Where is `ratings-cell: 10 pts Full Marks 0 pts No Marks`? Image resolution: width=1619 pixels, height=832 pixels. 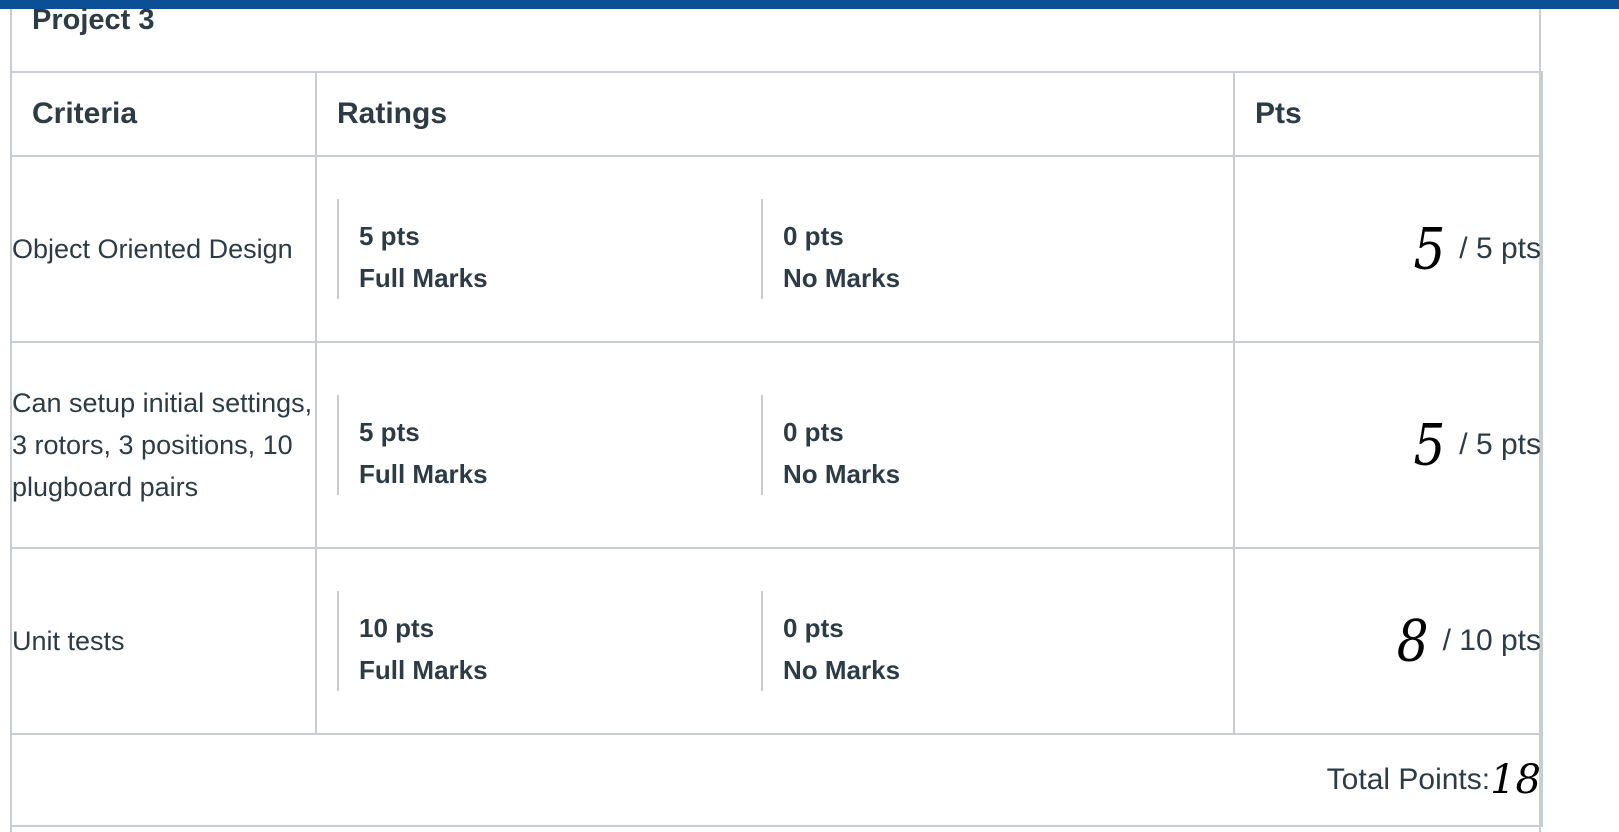 ratings-cell: 10 pts Full Marks 0 pts No Marks is located at coordinates (775, 641).